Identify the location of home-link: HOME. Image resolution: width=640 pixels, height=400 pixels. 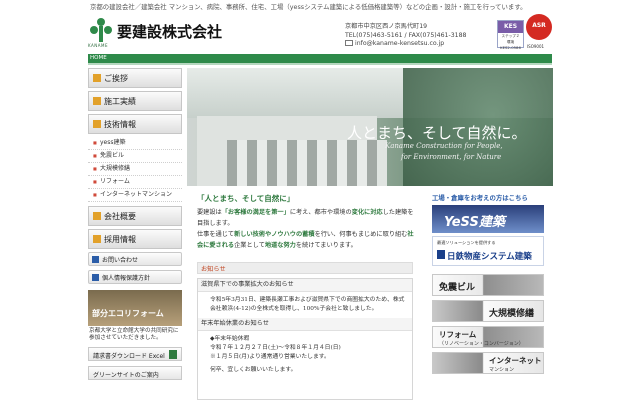
(98, 58).